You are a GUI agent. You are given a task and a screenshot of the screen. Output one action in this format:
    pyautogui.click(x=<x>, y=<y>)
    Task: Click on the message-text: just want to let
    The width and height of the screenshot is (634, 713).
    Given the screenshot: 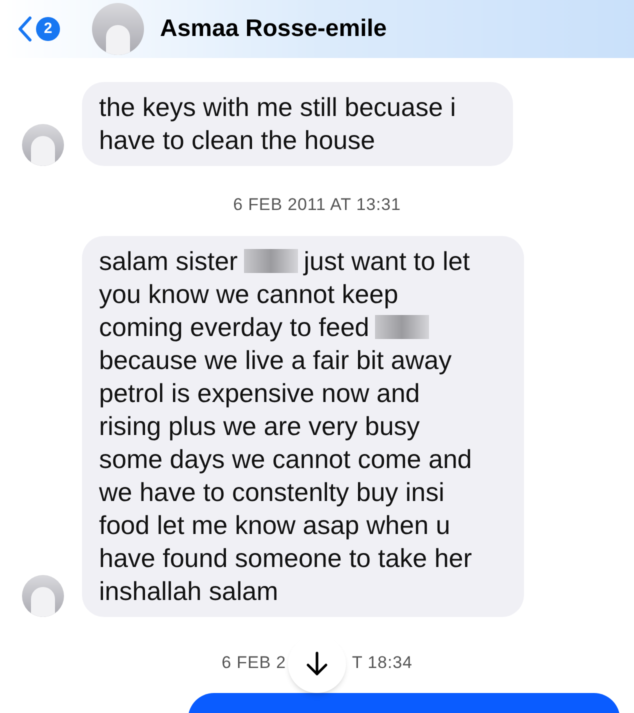 What is the action you would take?
    pyautogui.click(x=387, y=261)
    